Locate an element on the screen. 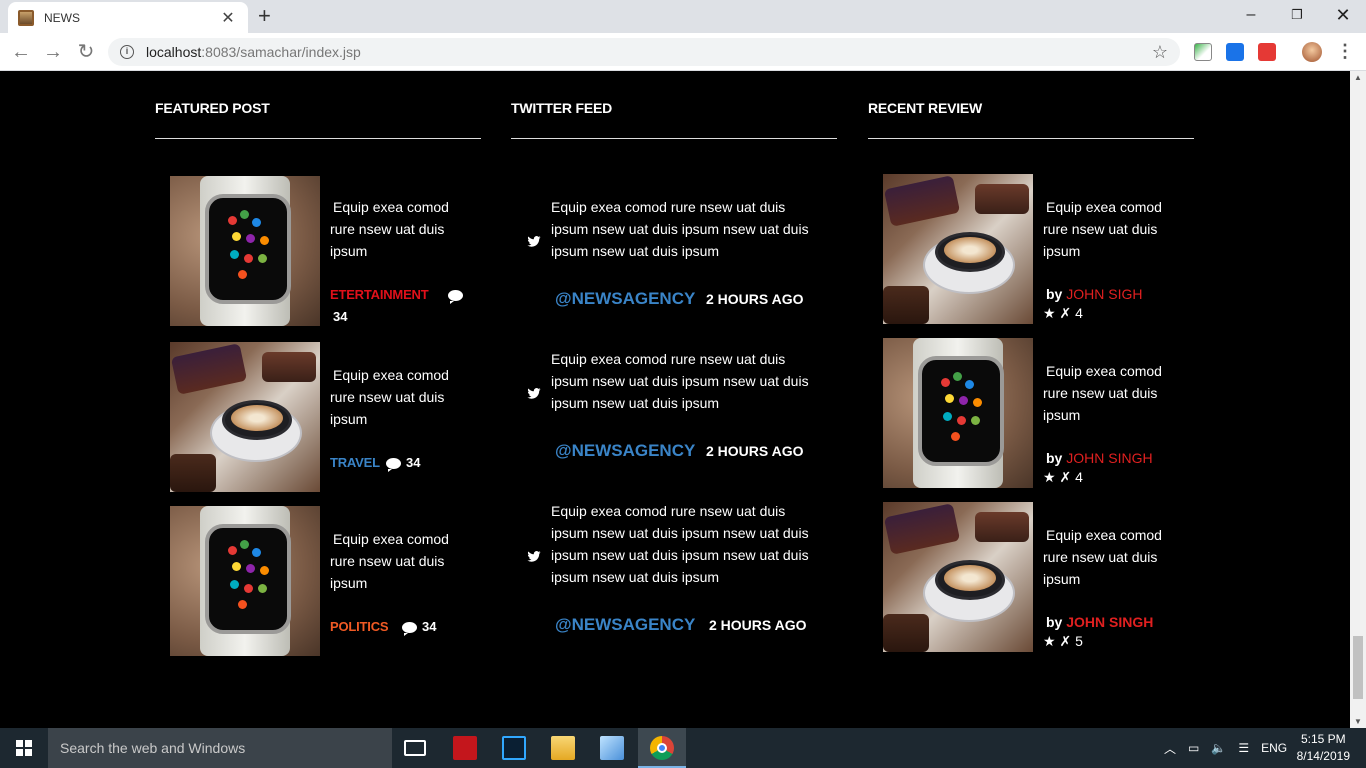 This screenshot has width=1366, height=768. chrome-menu-icon: ⋮ is located at coordinates (1345, 51).